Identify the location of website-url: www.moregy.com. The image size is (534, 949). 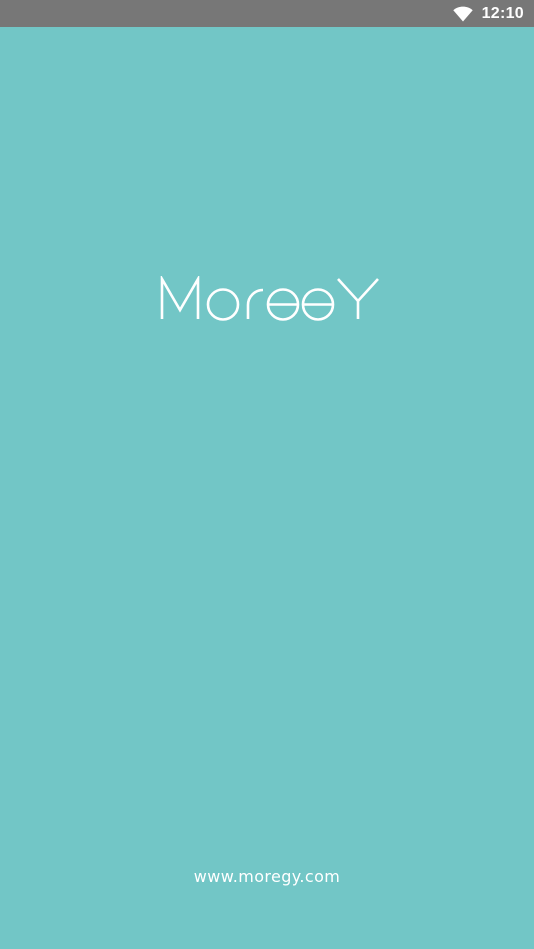
(267, 876).